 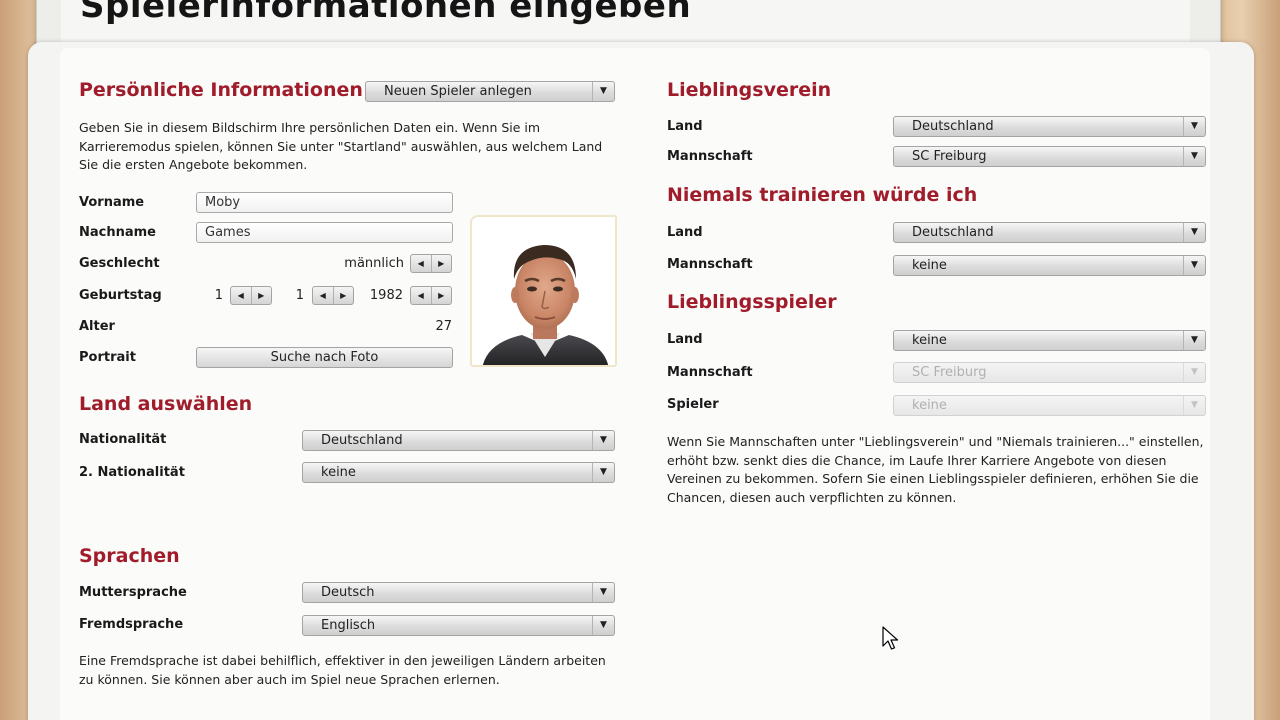 I want to click on never-train-country-select: Deutschland ▼, so click(x=1049, y=232).